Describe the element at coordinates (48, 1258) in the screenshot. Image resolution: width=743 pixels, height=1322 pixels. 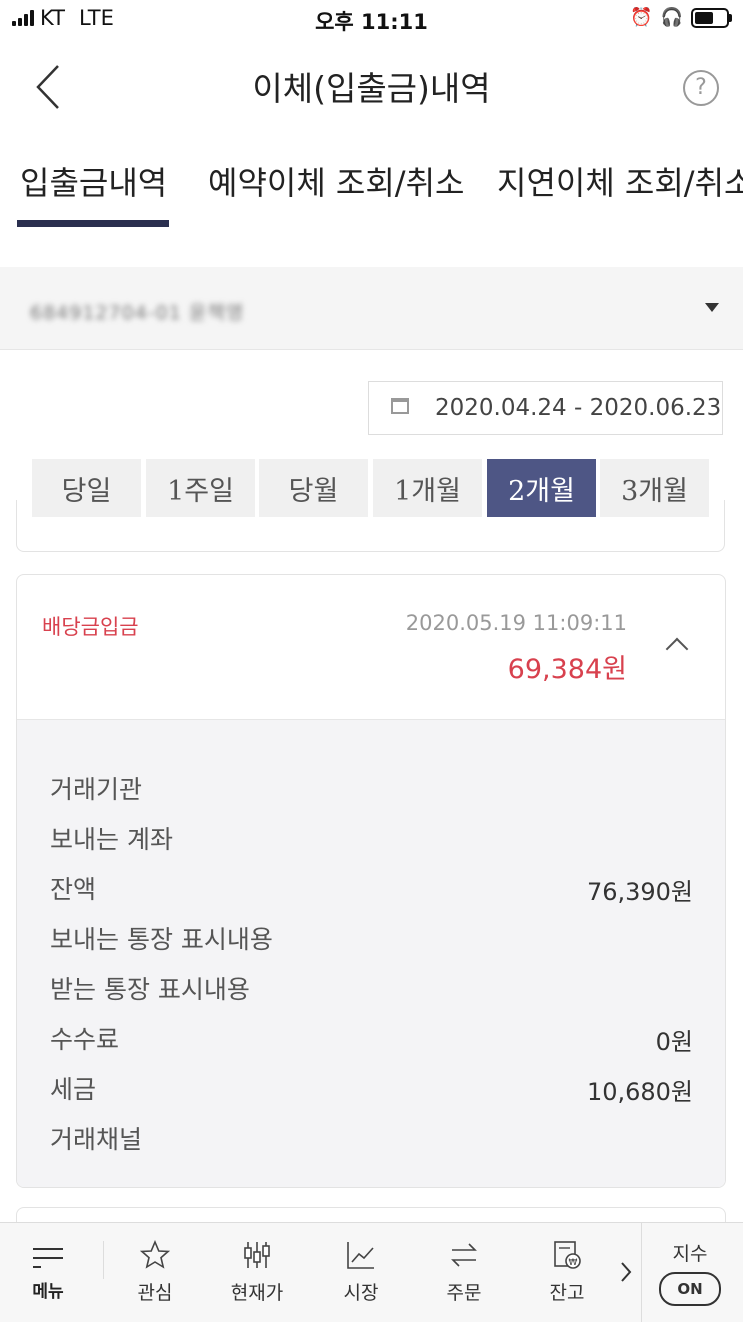
I see `hamburger-menu-icon` at that location.